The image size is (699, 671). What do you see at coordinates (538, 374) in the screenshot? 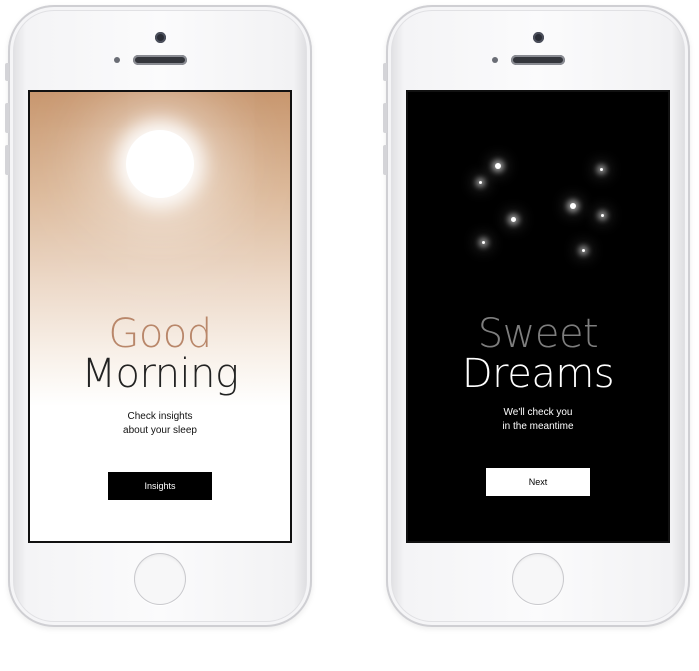
I see `title-line-2: Dreams` at bounding box center [538, 374].